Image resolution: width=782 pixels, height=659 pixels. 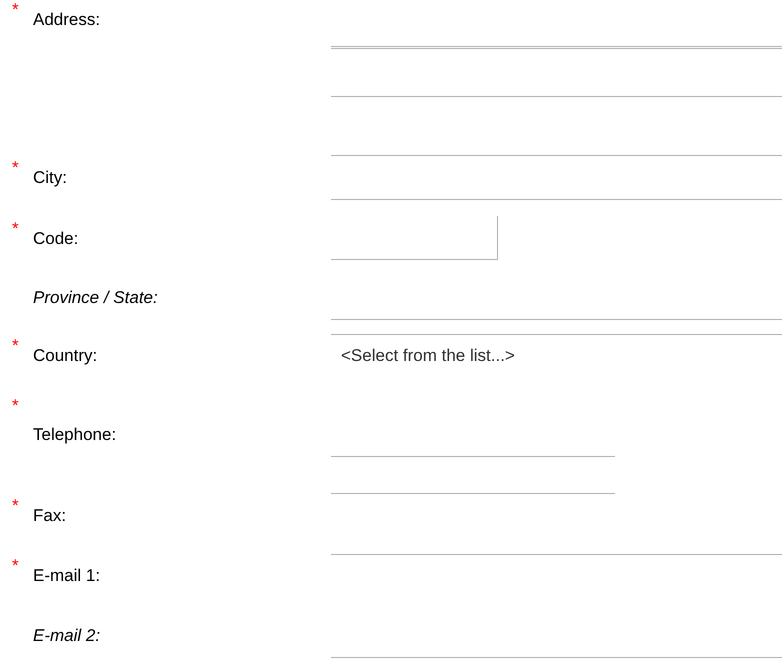 What do you see at coordinates (66, 20) in the screenshot?
I see `field-label: Address:` at bounding box center [66, 20].